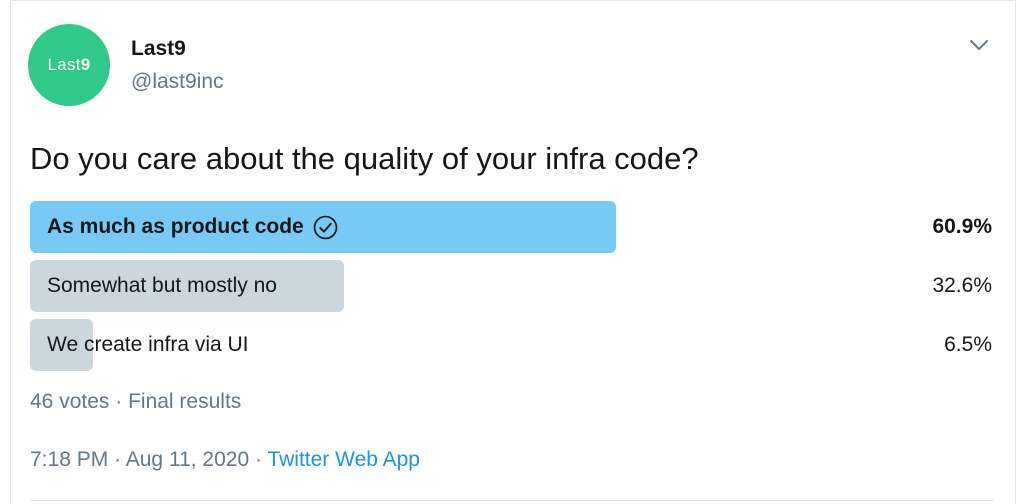  Describe the element at coordinates (511, 345) in the screenshot. I see `poll-option: We create infra via UI 6.5%` at that location.